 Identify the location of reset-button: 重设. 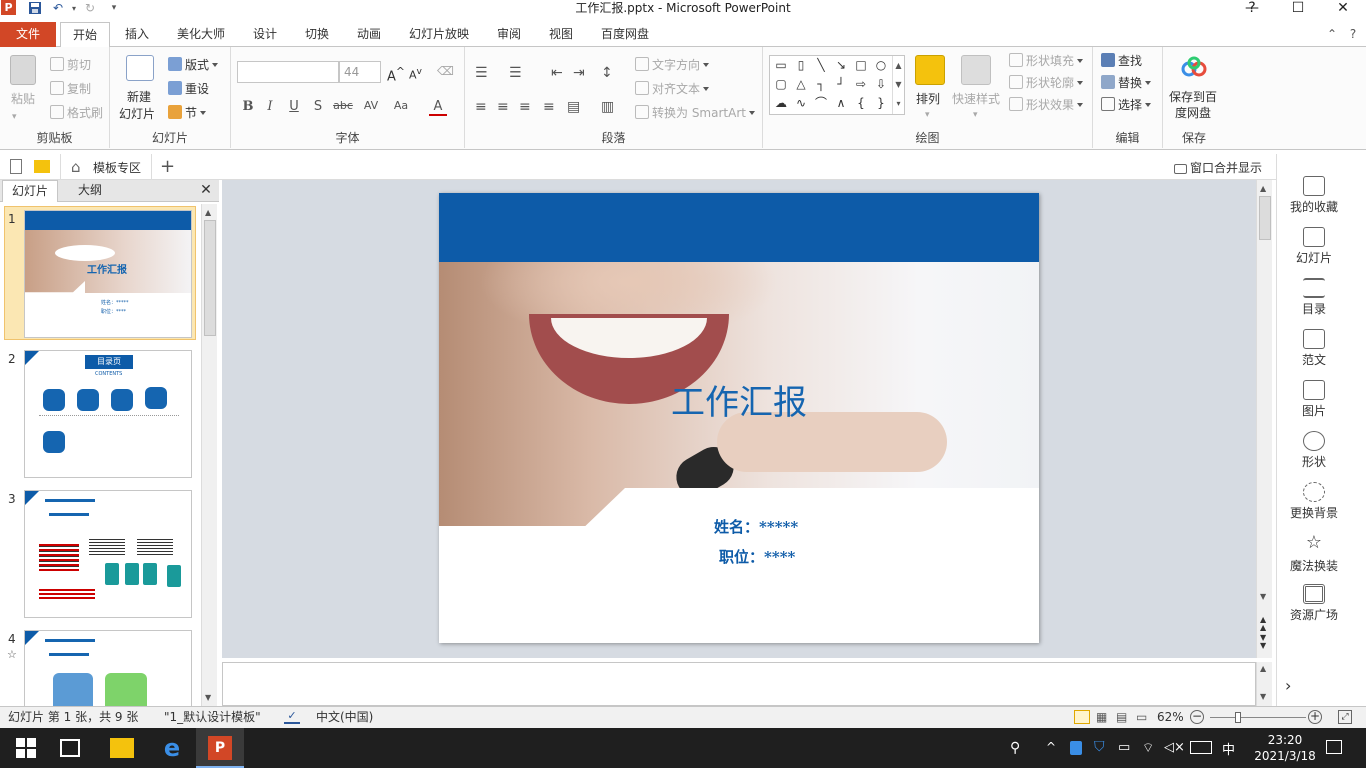
(188, 89).